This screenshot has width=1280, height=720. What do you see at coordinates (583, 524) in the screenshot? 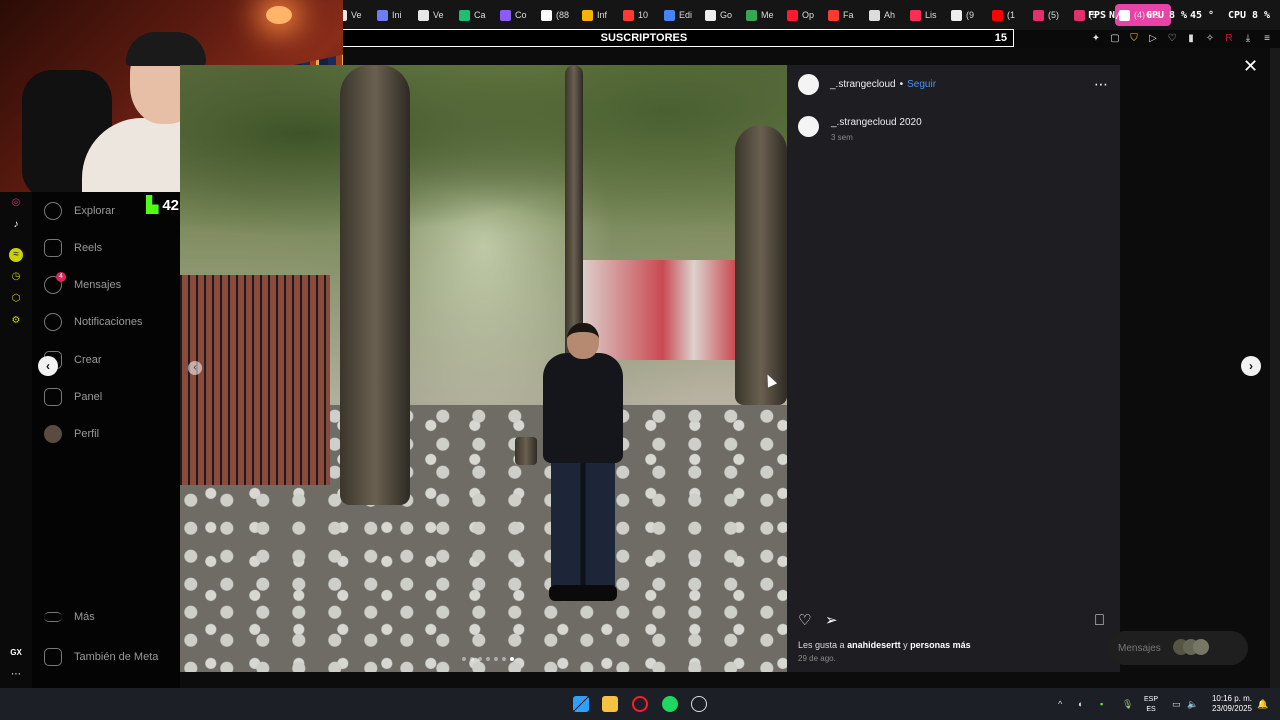
I see `person-jeans` at bounding box center [583, 524].